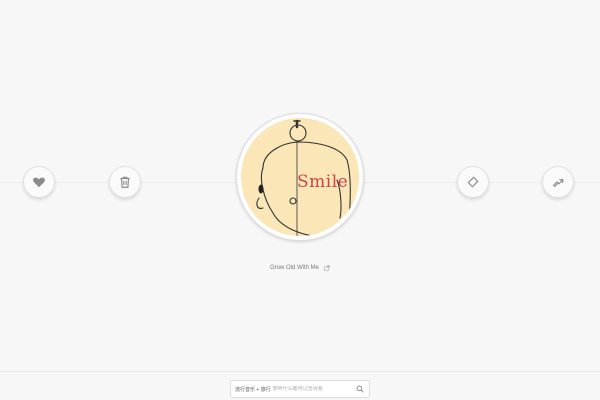 The image size is (600, 400). I want to click on loop-button, so click(473, 182).